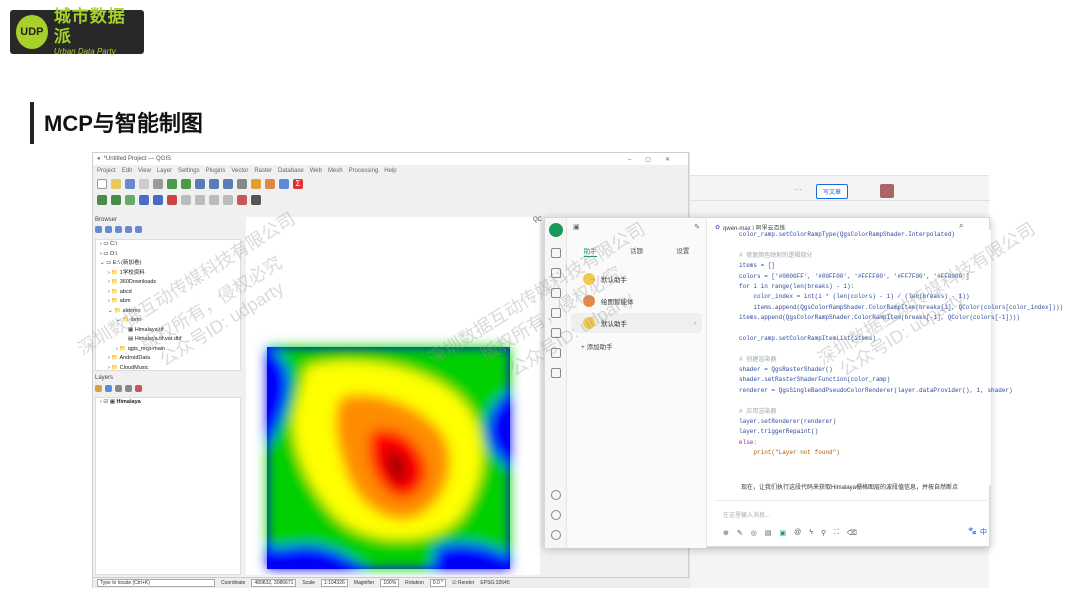  Describe the element at coordinates (170, 331) in the screenshot. I see `tree-item: ▦ Himalaya.tif` at that location.